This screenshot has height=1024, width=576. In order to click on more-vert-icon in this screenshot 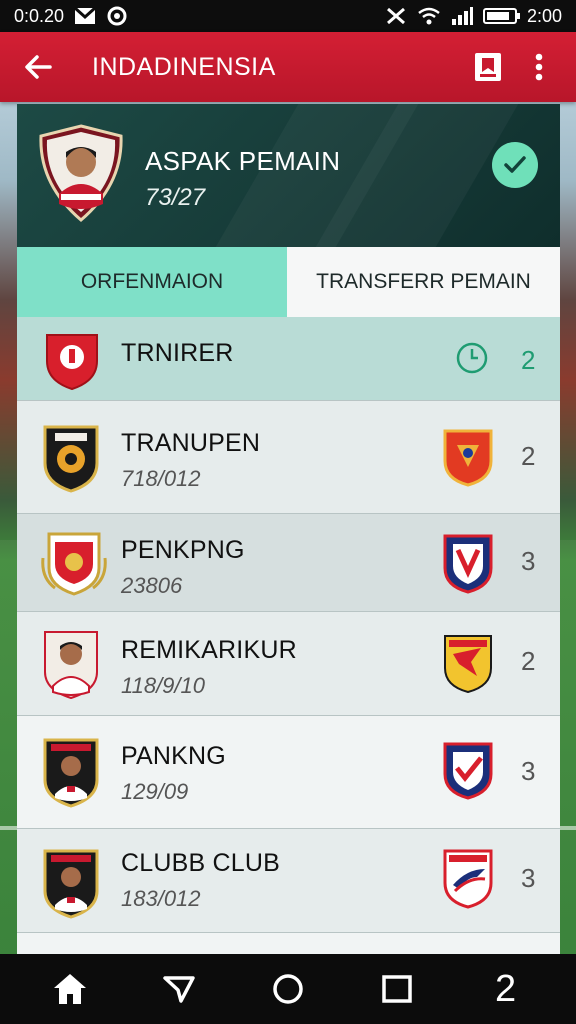, I will do `click(539, 67)`.